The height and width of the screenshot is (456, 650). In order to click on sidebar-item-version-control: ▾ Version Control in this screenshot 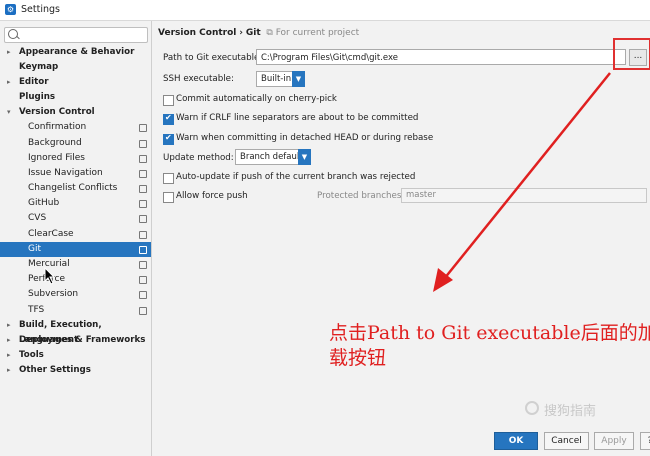, I will do `click(75, 112)`.